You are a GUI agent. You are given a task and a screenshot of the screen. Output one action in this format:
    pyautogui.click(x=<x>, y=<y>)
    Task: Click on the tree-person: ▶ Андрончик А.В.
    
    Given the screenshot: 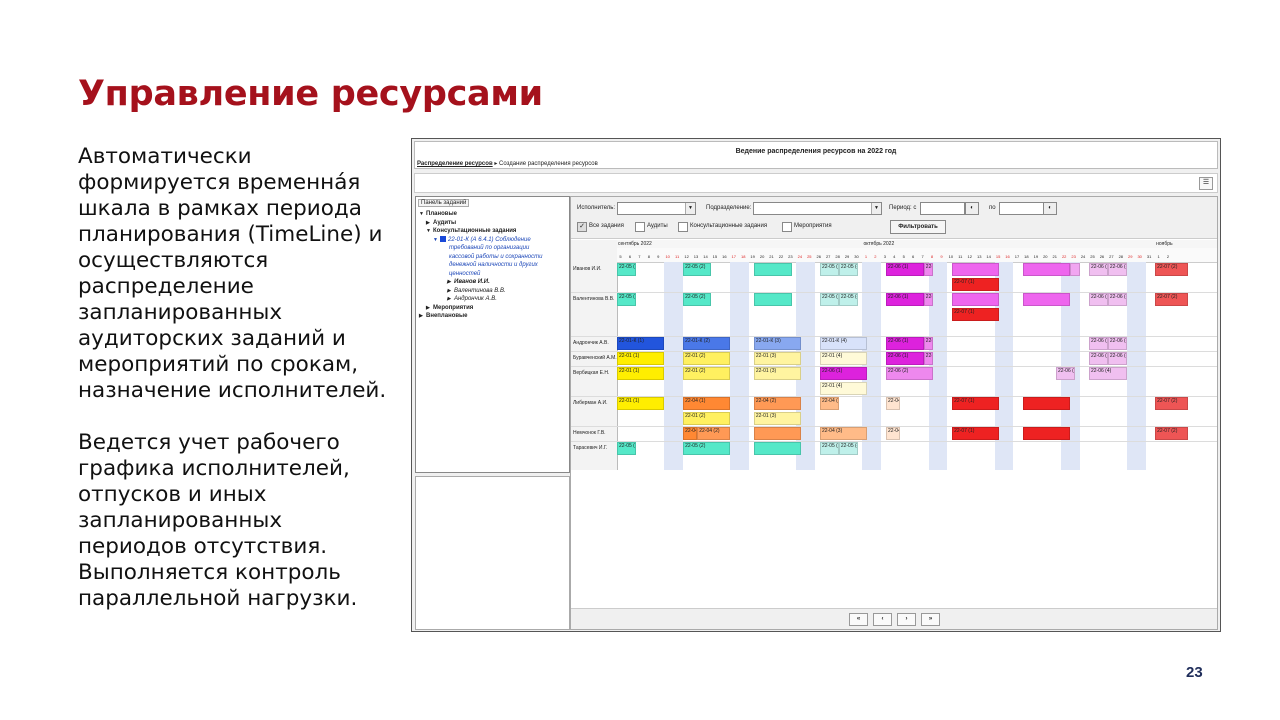 What is the action you would take?
    pyautogui.click(x=493, y=299)
    